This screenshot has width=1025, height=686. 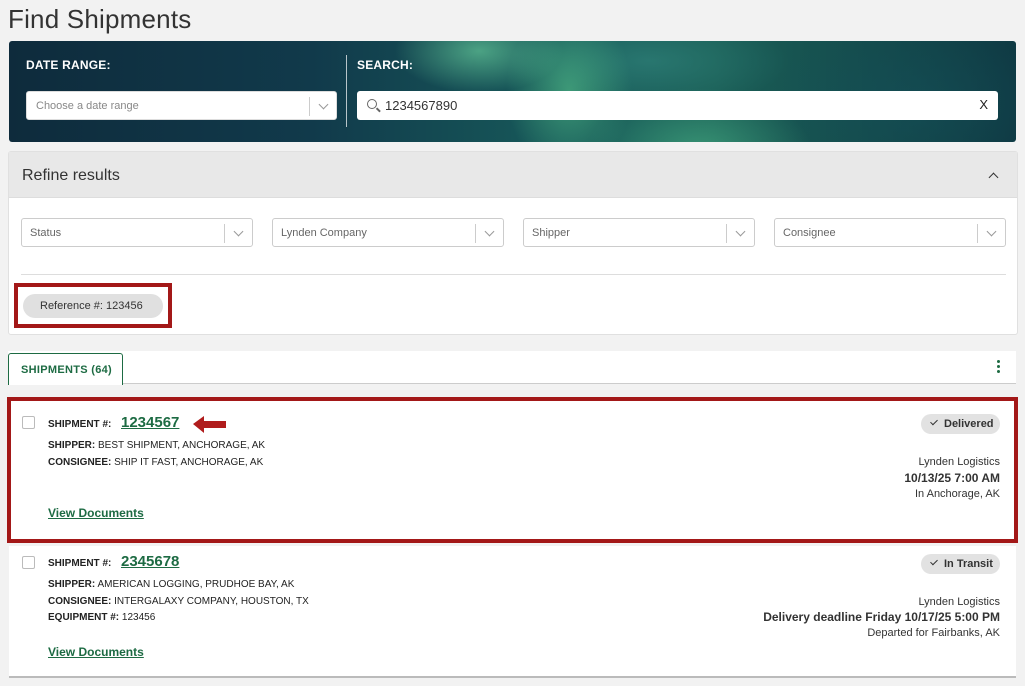 What do you see at coordinates (150, 422) in the screenshot?
I see `shipment-number-link: 1234567` at bounding box center [150, 422].